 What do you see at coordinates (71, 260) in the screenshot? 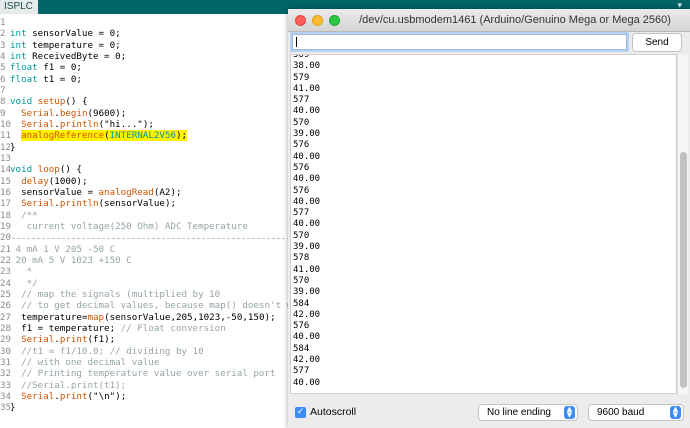
I see `code-text: 20 mA 5 V 1023 +150 C` at bounding box center [71, 260].